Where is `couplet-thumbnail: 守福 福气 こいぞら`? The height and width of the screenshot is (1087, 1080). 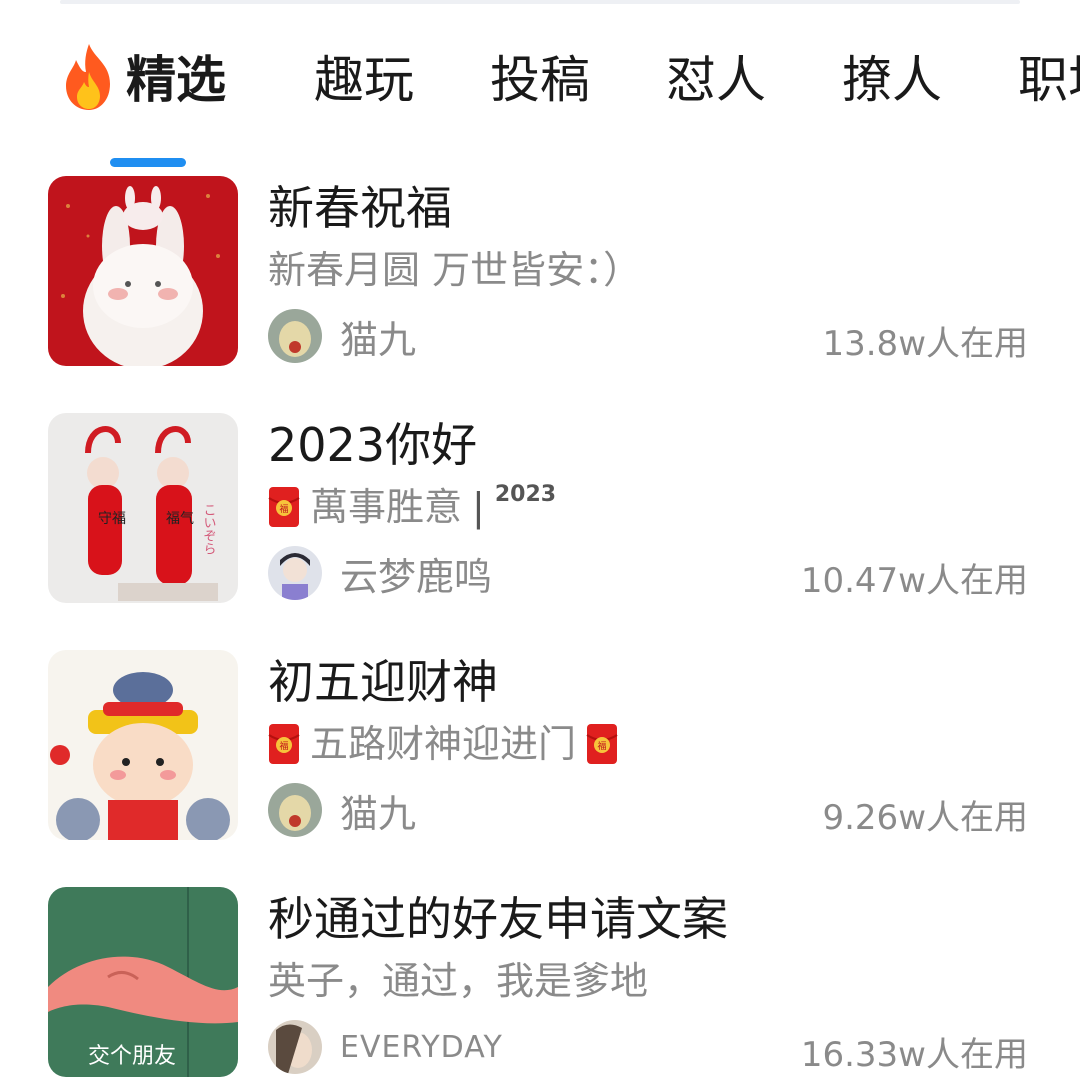 couplet-thumbnail: 守福 福气 こいぞら is located at coordinates (143, 508).